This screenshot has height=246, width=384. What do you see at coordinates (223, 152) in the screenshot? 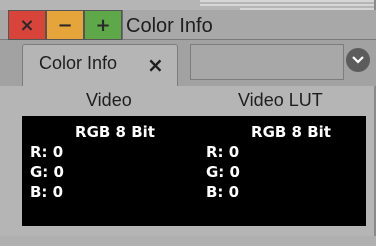
I see `video-lut-red-value: R: 0` at bounding box center [223, 152].